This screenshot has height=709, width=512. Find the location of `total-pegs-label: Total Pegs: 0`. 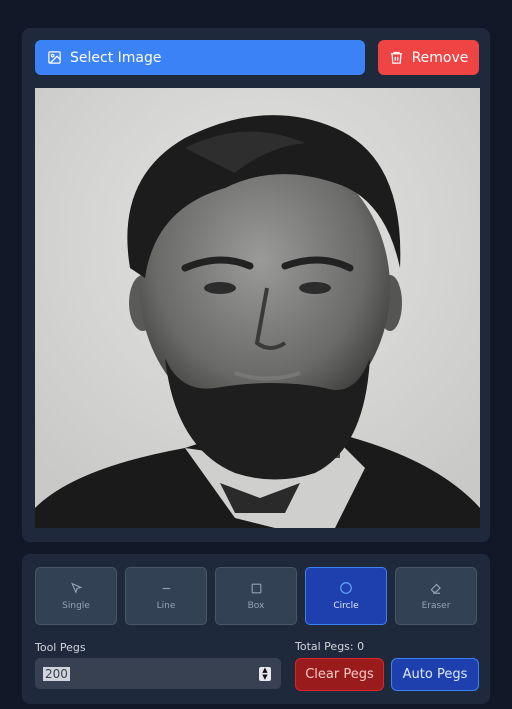

total-pegs-label: Total Pegs: 0 is located at coordinates (330, 646).